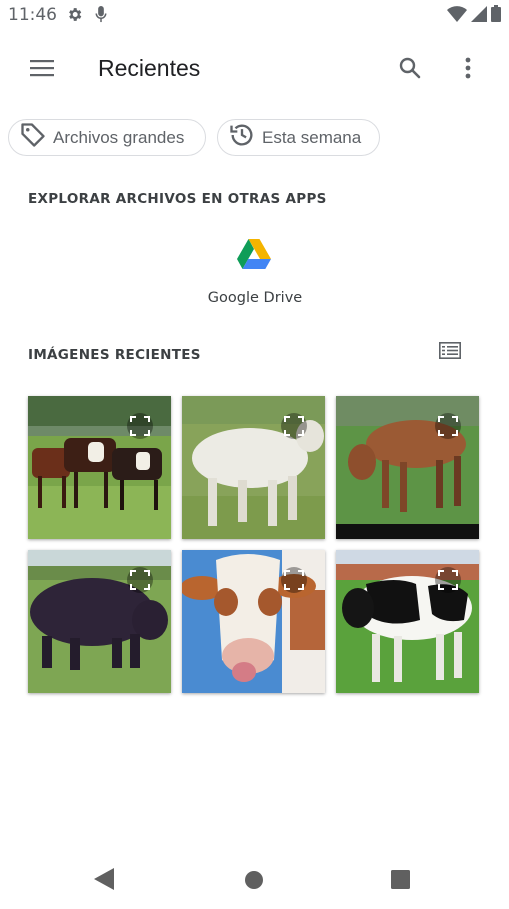 This screenshot has width=509, height=909. What do you see at coordinates (104, 881) in the screenshot?
I see `back-icon` at bounding box center [104, 881].